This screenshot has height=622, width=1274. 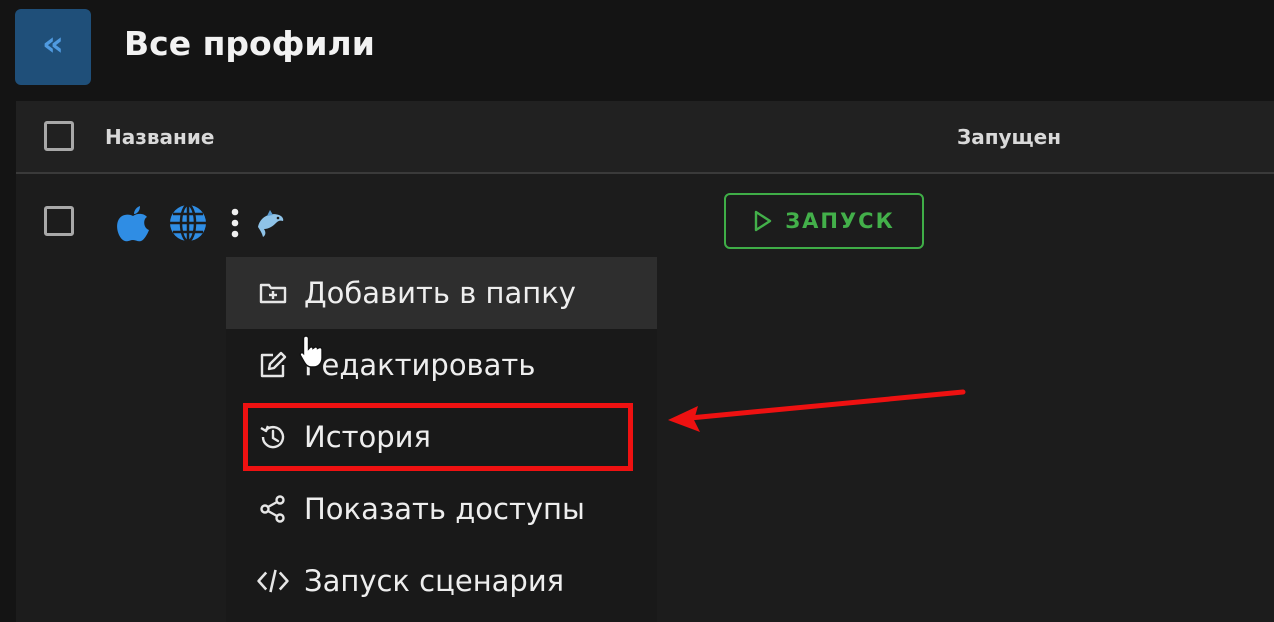 I want to click on menu-item-label: Запуск сценария, so click(x=434, y=581).